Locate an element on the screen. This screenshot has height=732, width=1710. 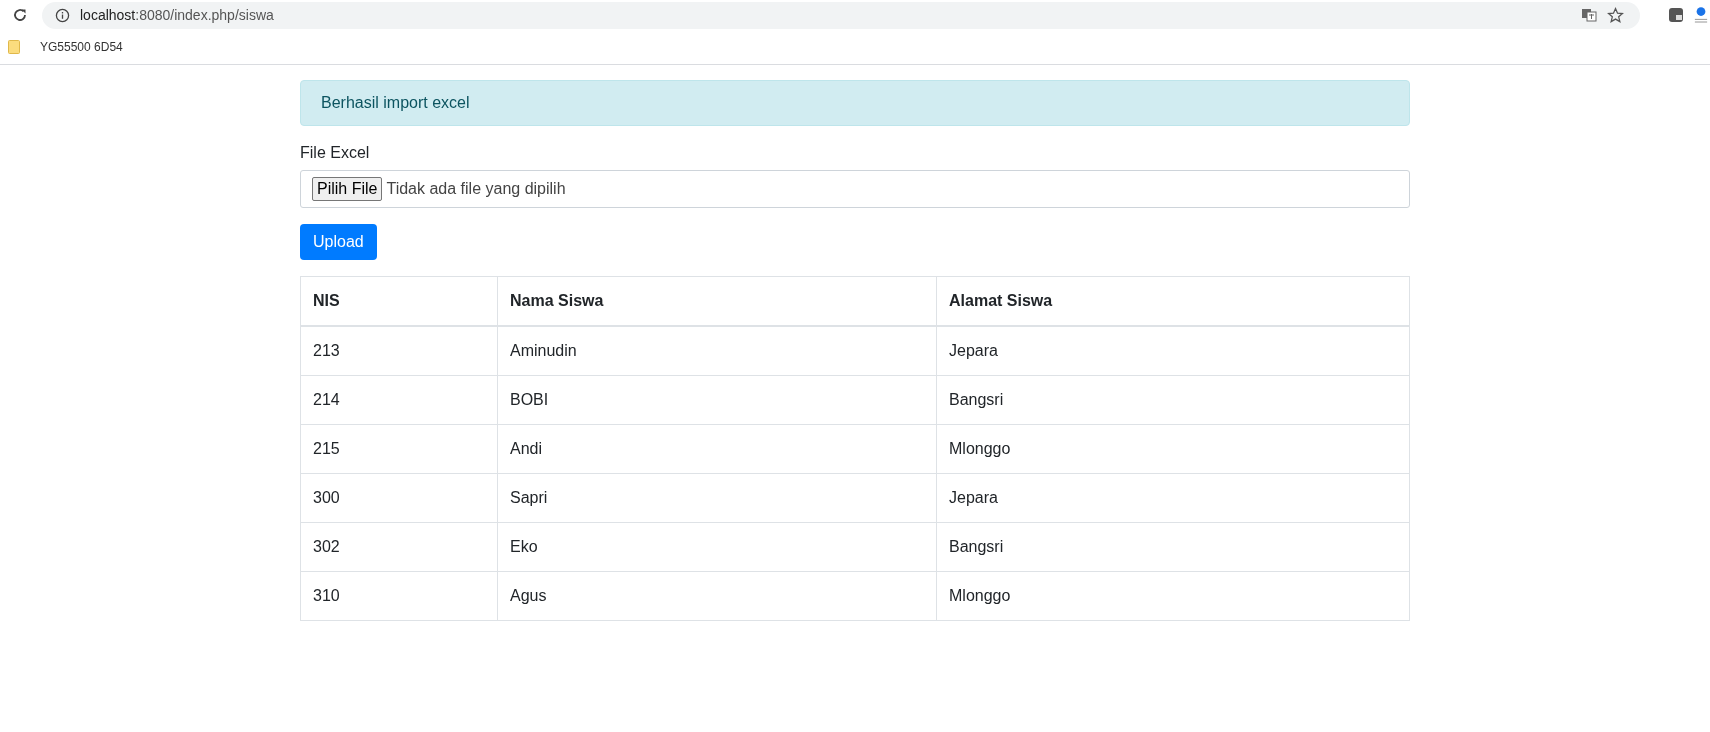
table-cell: 300 is located at coordinates (399, 498).